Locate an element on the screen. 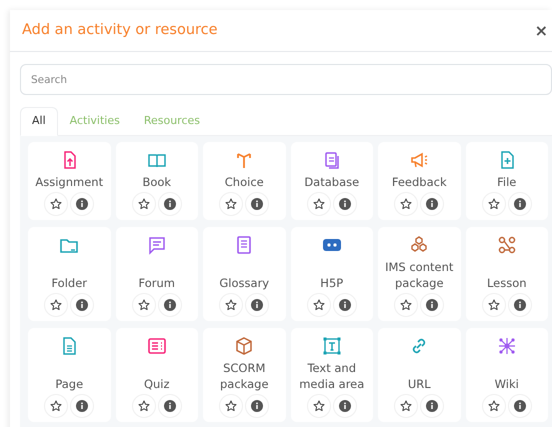 Image resolution: width=552 pixels, height=427 pixels. module-card: Folder is located at coordinates (69, 274).